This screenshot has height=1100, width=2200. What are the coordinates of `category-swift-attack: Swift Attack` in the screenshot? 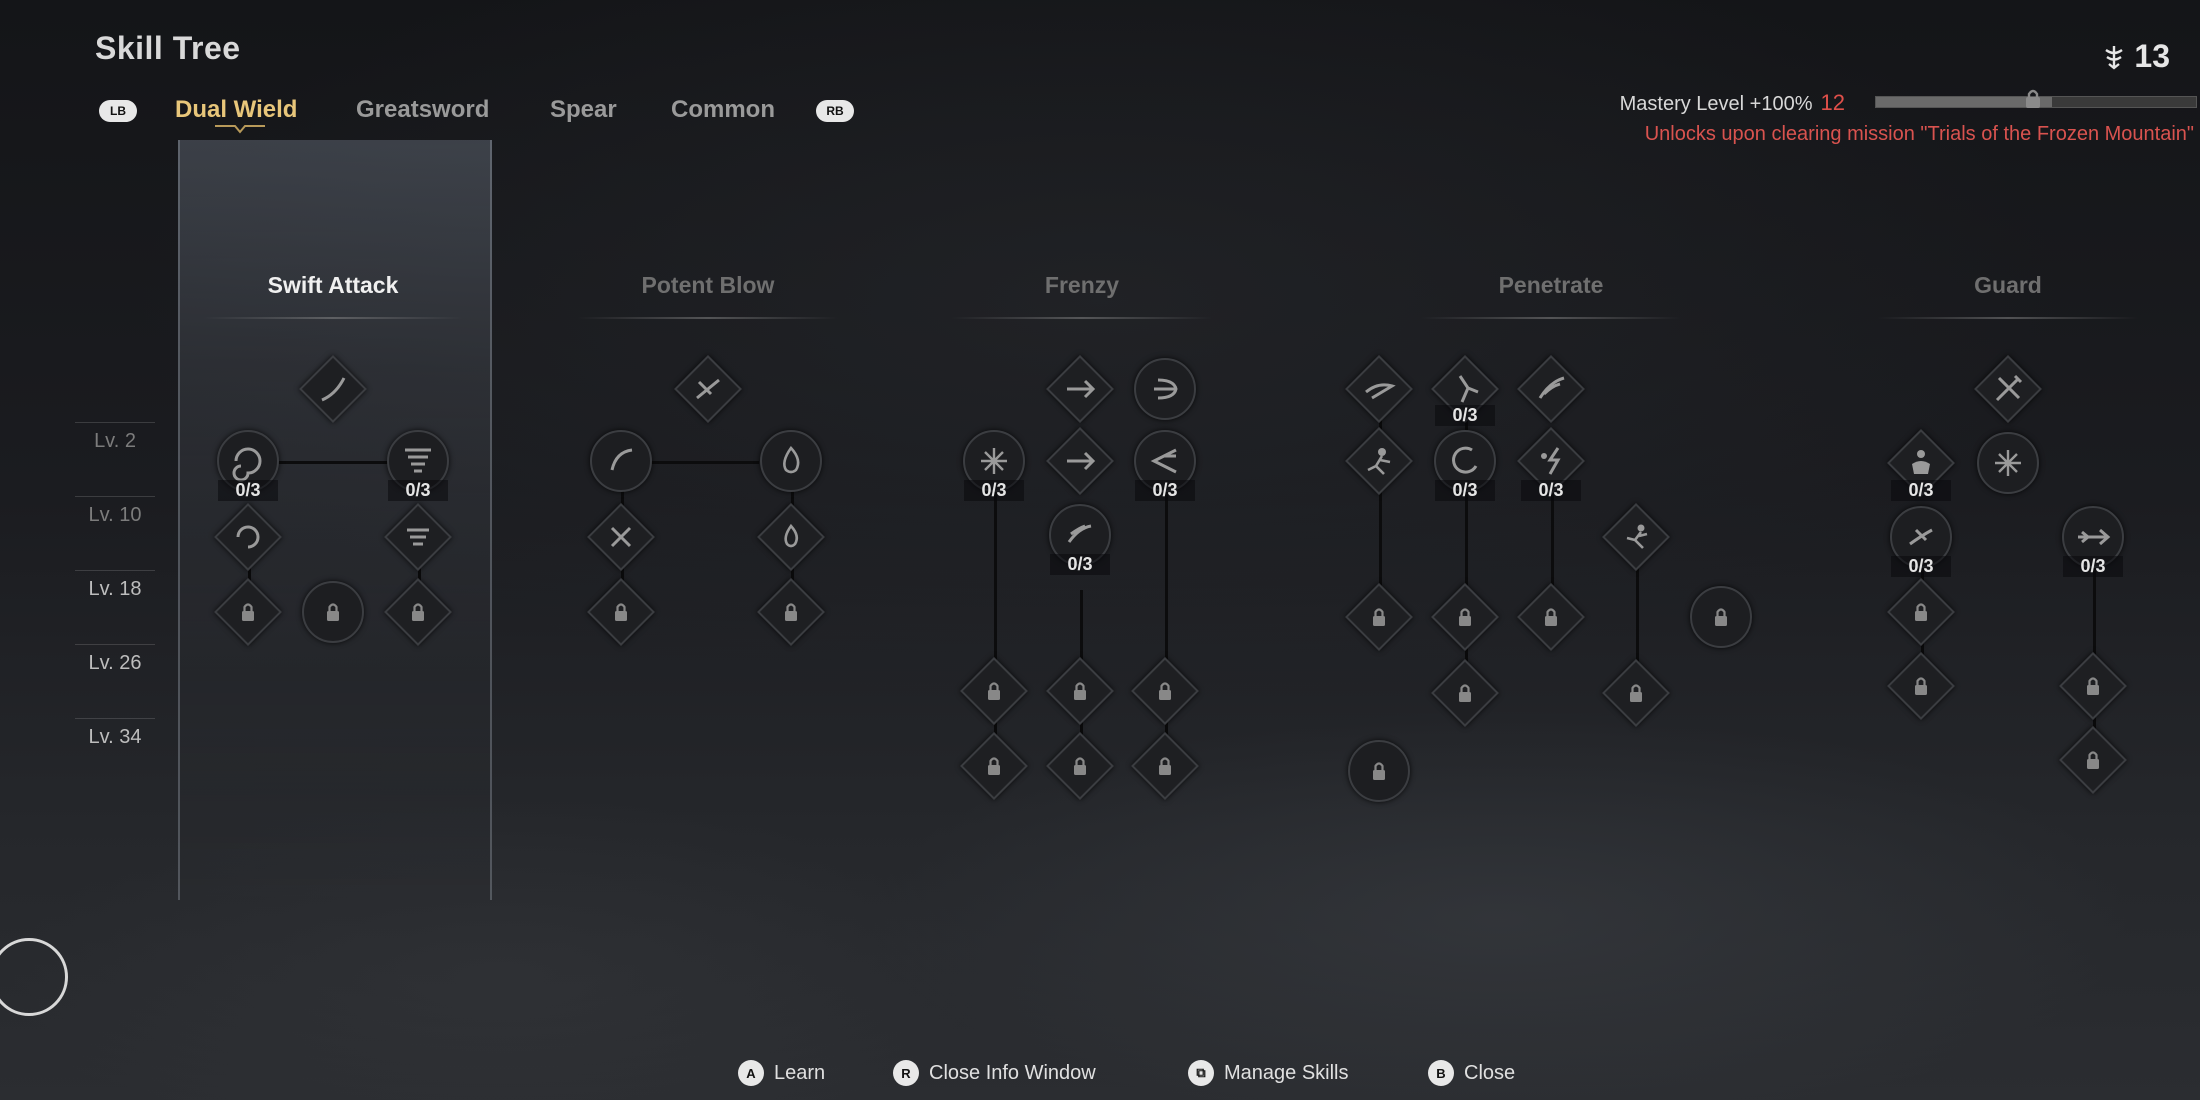 It's located at (333, 285).